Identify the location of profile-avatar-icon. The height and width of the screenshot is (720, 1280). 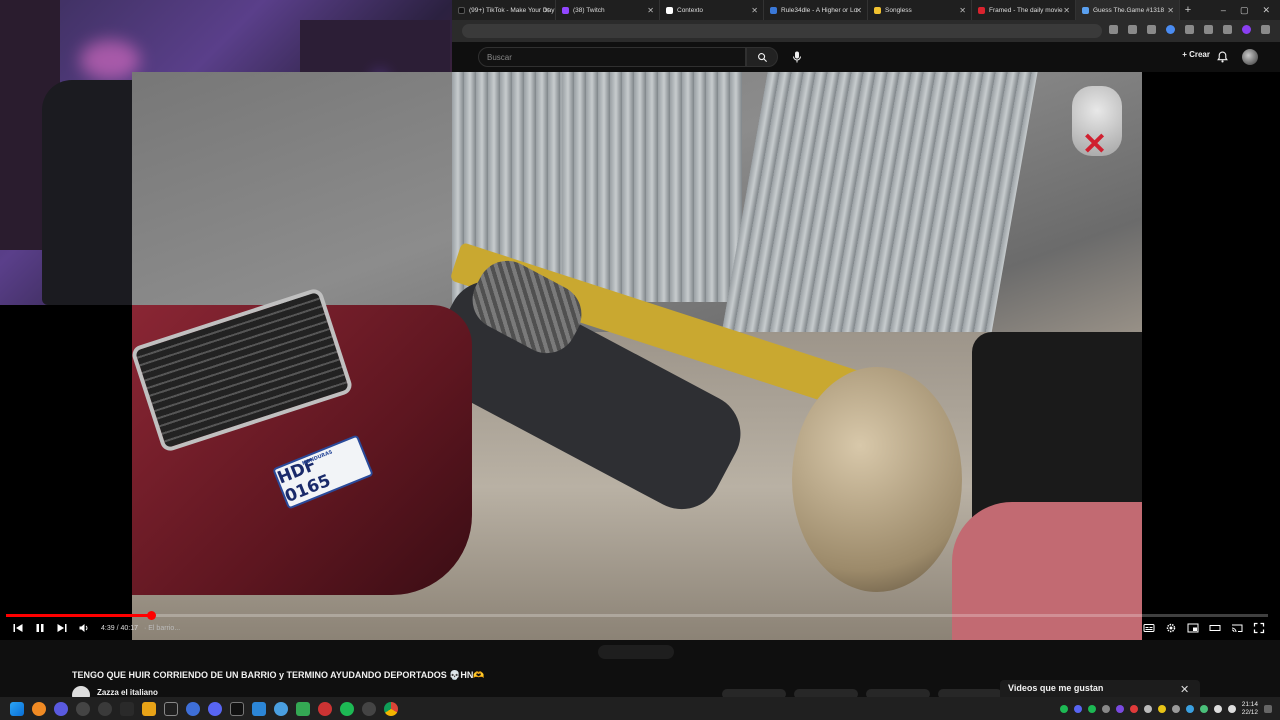
(1246, 29).